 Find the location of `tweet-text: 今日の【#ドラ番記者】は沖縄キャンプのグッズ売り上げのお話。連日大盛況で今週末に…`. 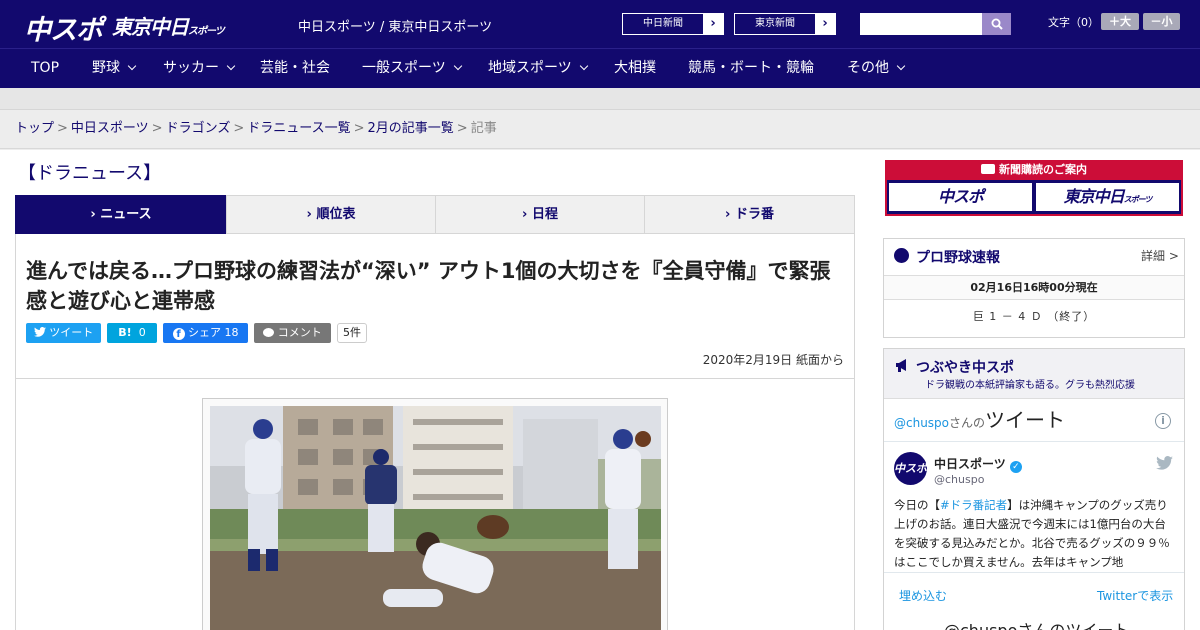

tweet-text: 今日の【#ドラ番記者】は沖縄キャンプのグッズ売り上げのお話。連日大盛況で今週末に… is located at coordinates (1034, 534).